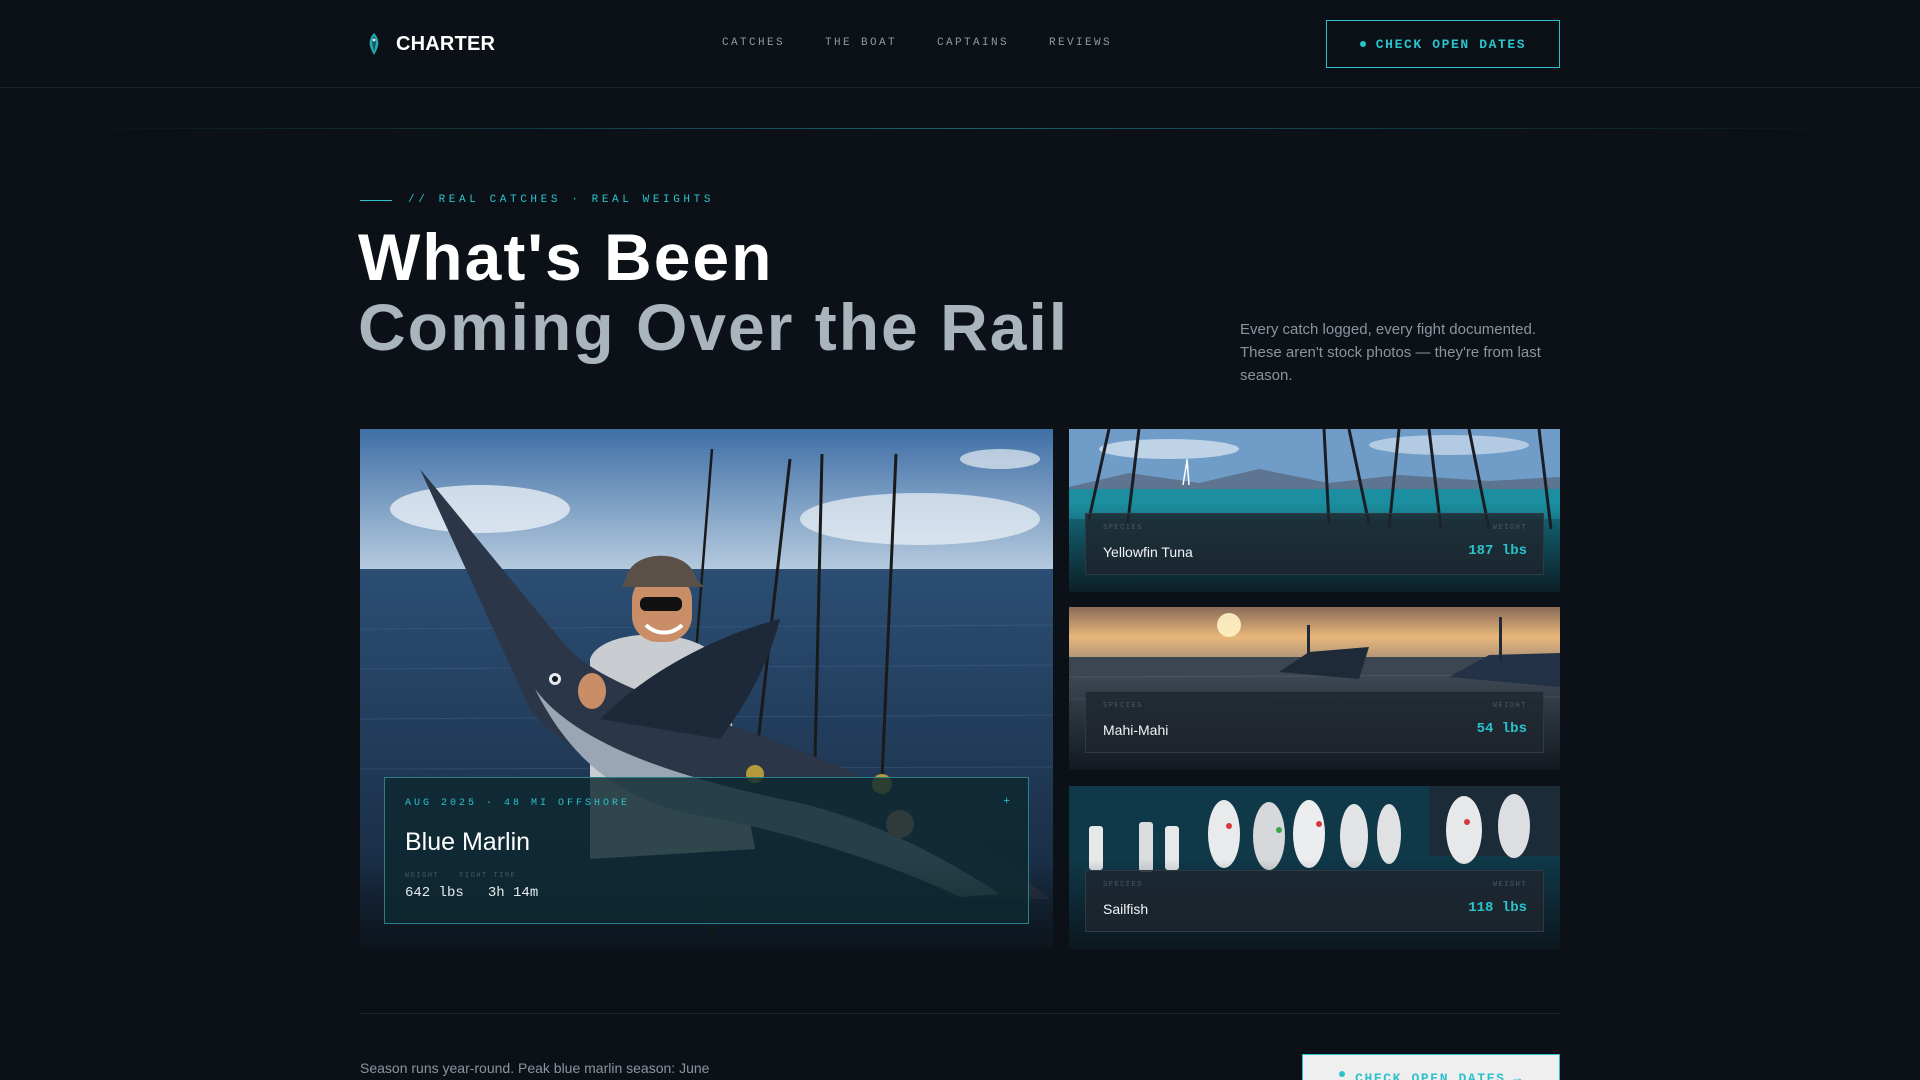 This screenshot has height=1080, width=1920. Describe the element at coordinates (1126, 909) in the screenshot. I see `catch-name: Sailfish` at that location.